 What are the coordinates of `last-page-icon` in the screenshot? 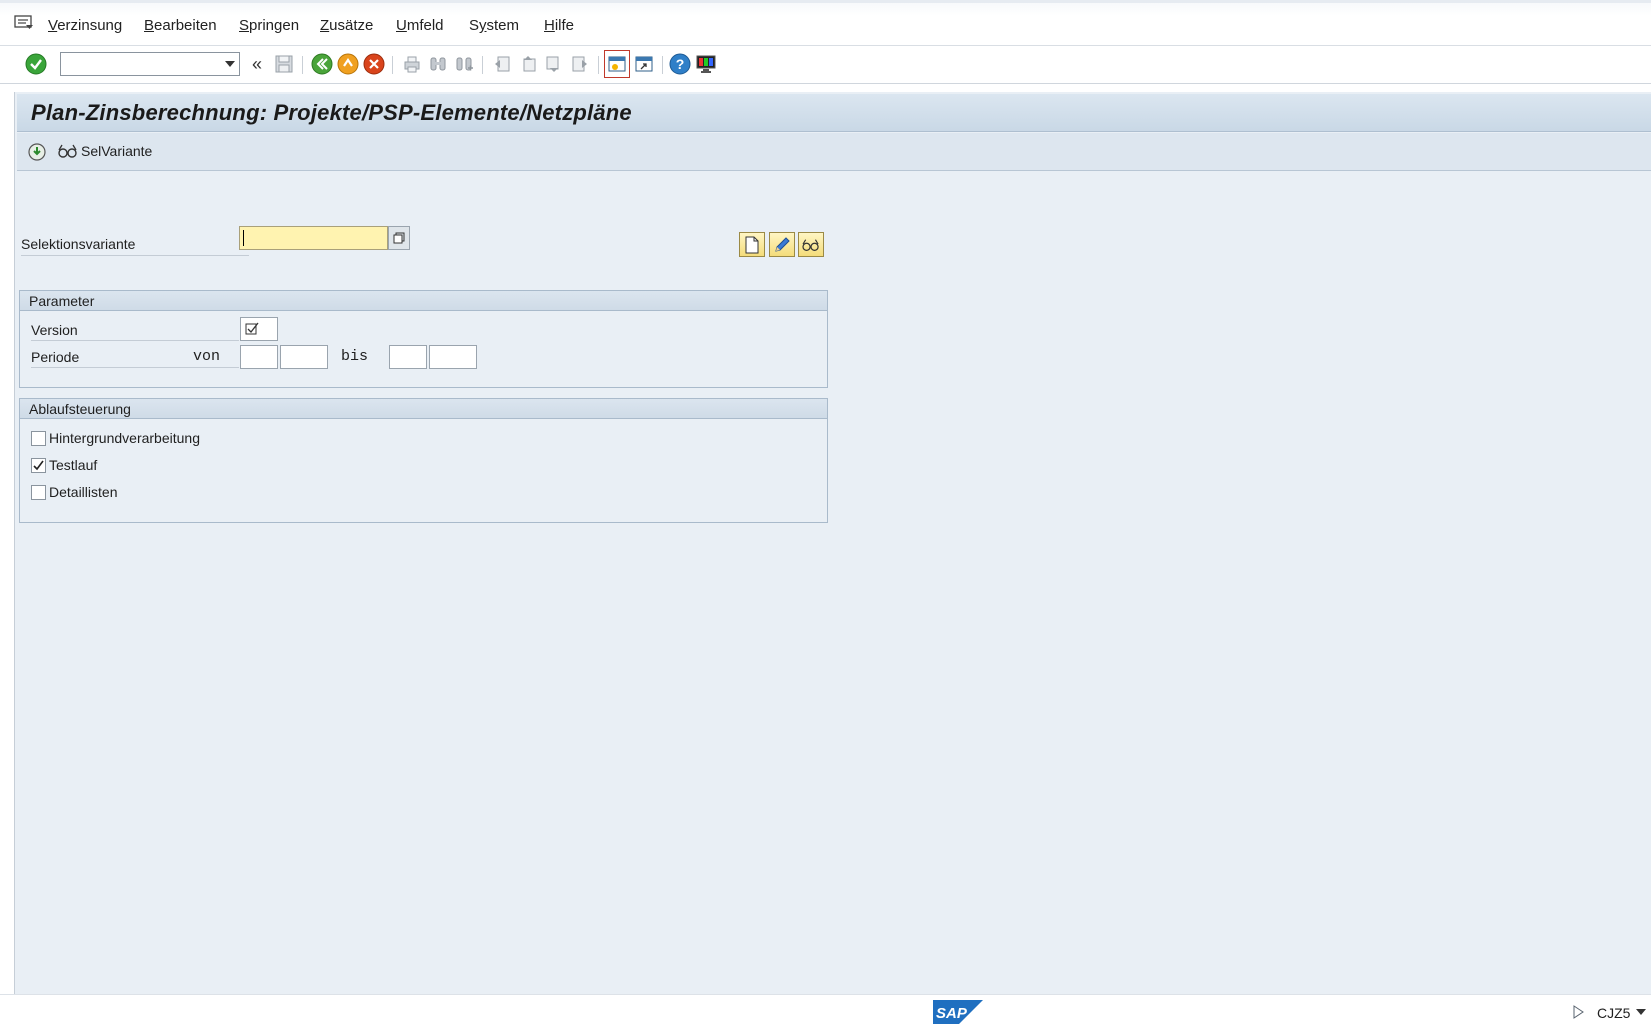 It's located at (580, 64).